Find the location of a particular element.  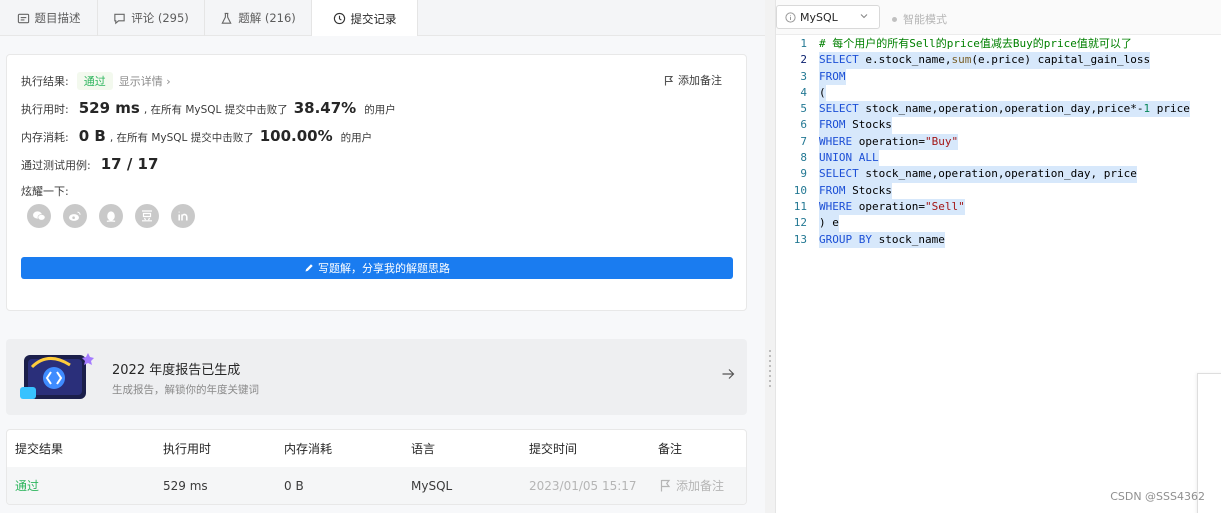

line-number: 1 is located at coordinates (803, 43).